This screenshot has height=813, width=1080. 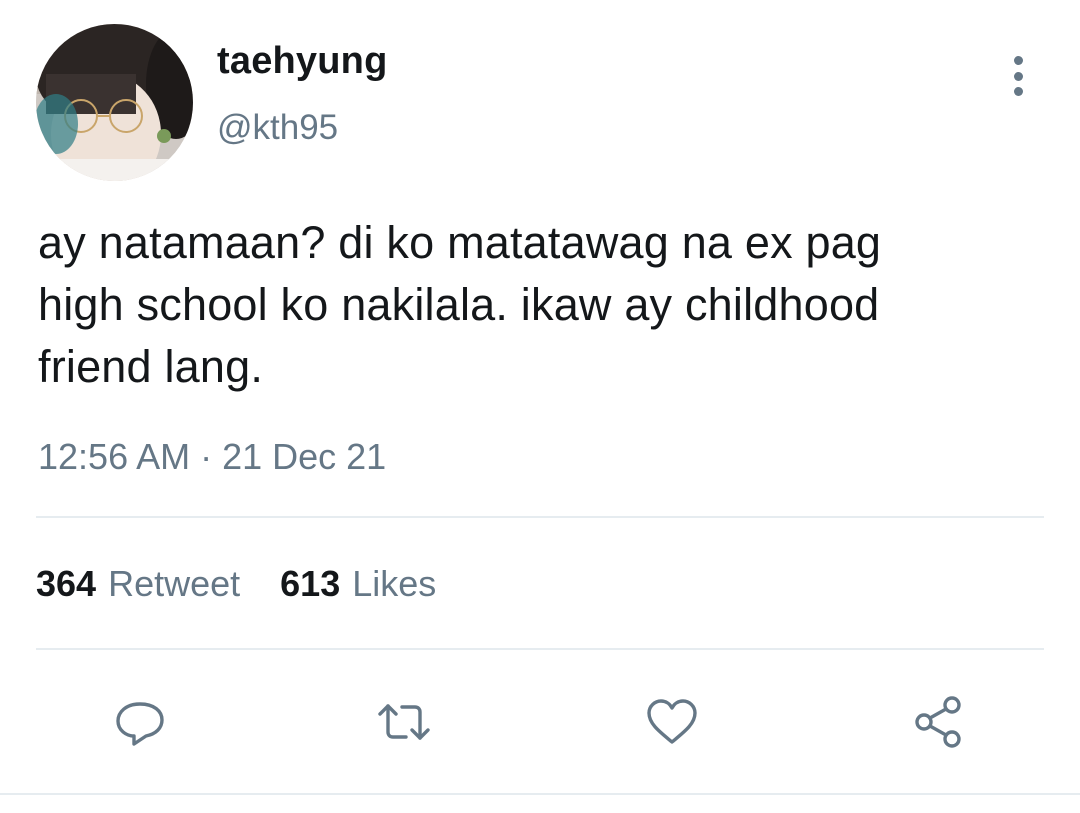 I want to click on tweet-actions, so click(x=540, y=720).